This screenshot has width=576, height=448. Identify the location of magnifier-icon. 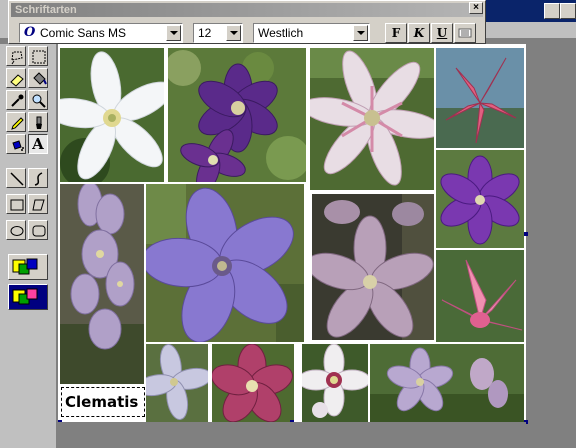
(39, 101).